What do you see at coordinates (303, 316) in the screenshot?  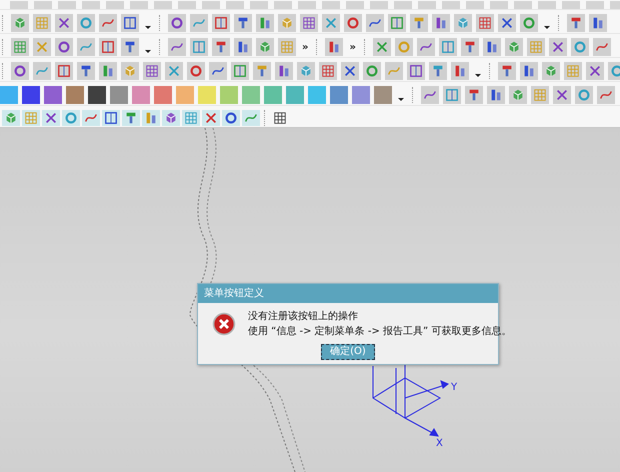 I see `error-message: 没有注册该按钮上的操作` at bounding box center [303, 316].